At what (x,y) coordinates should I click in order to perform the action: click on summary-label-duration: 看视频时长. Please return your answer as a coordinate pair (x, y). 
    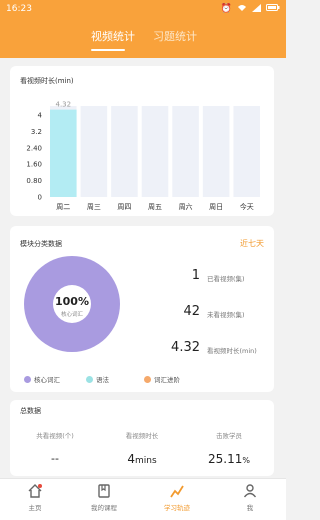
    Looking at the image, I should click on (142, 436).